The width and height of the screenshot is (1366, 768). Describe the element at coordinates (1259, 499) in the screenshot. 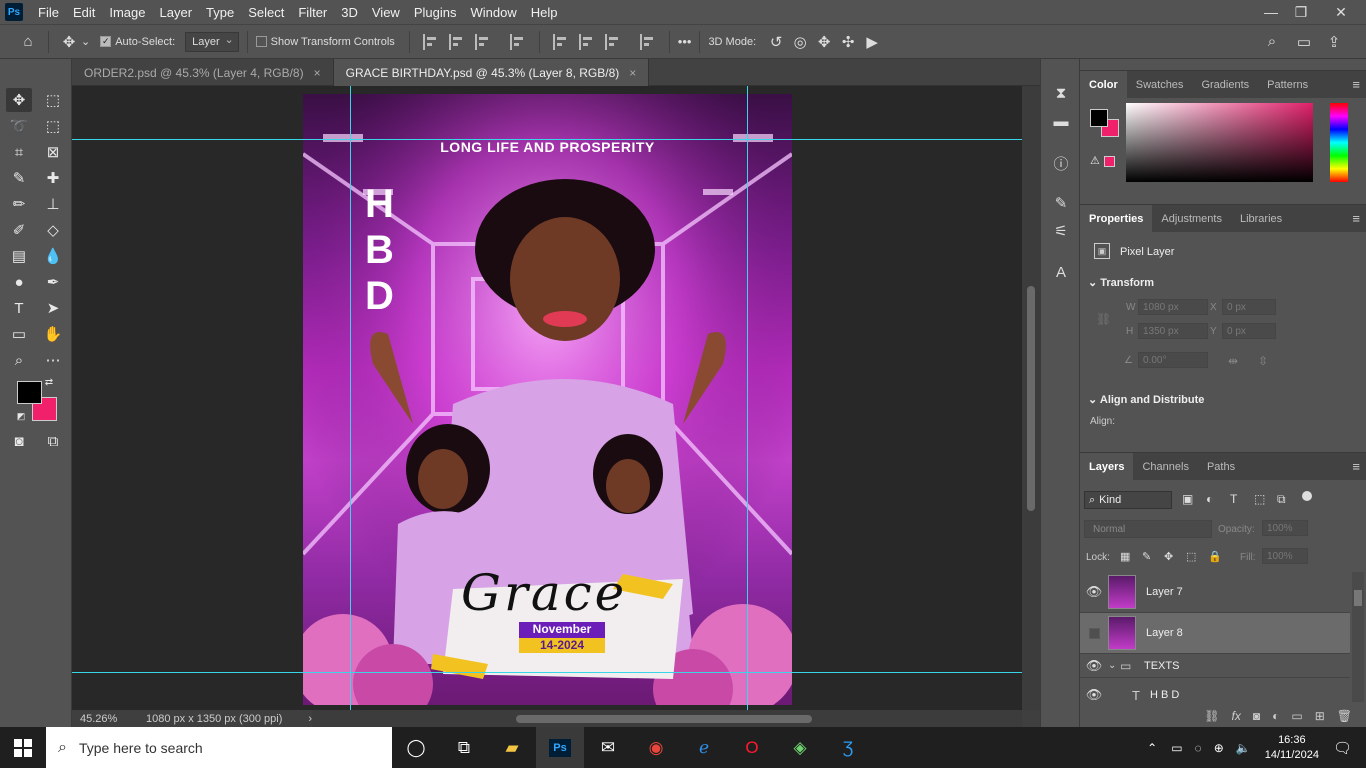

I see `filter-shape-icon: ⬚` at that location.